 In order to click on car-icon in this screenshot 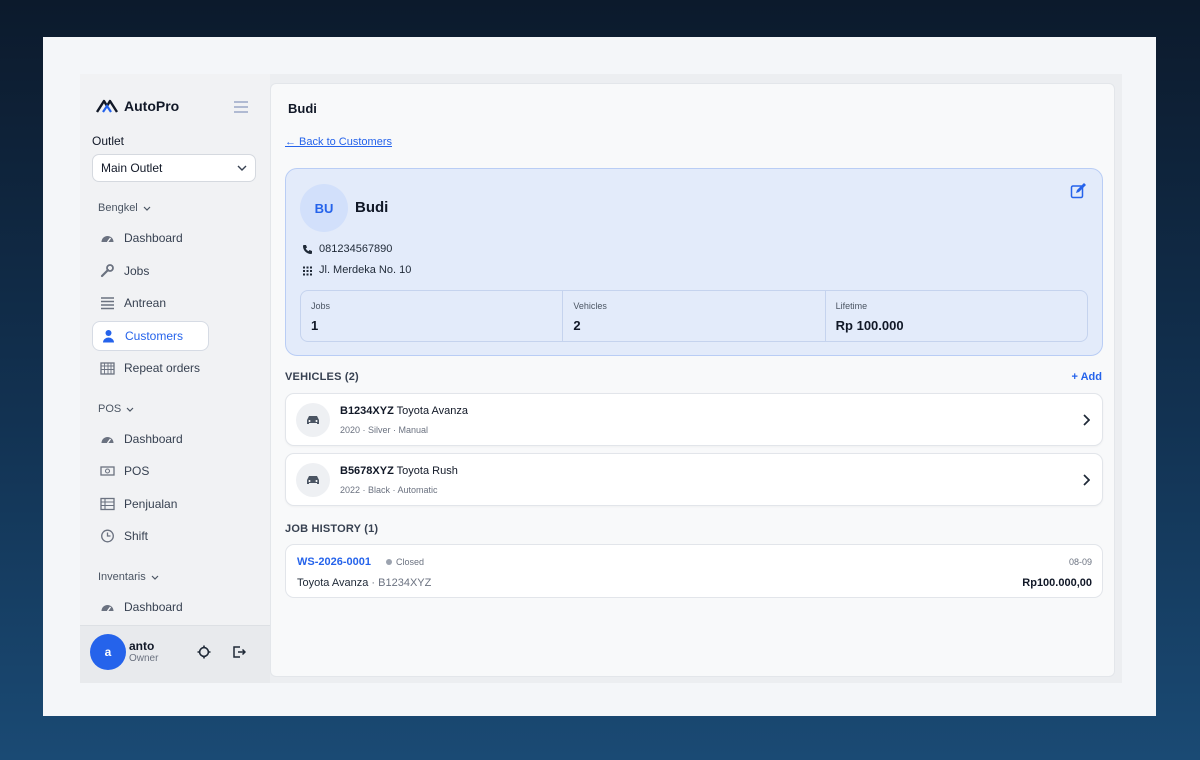, I will do `click(313, 420)`.